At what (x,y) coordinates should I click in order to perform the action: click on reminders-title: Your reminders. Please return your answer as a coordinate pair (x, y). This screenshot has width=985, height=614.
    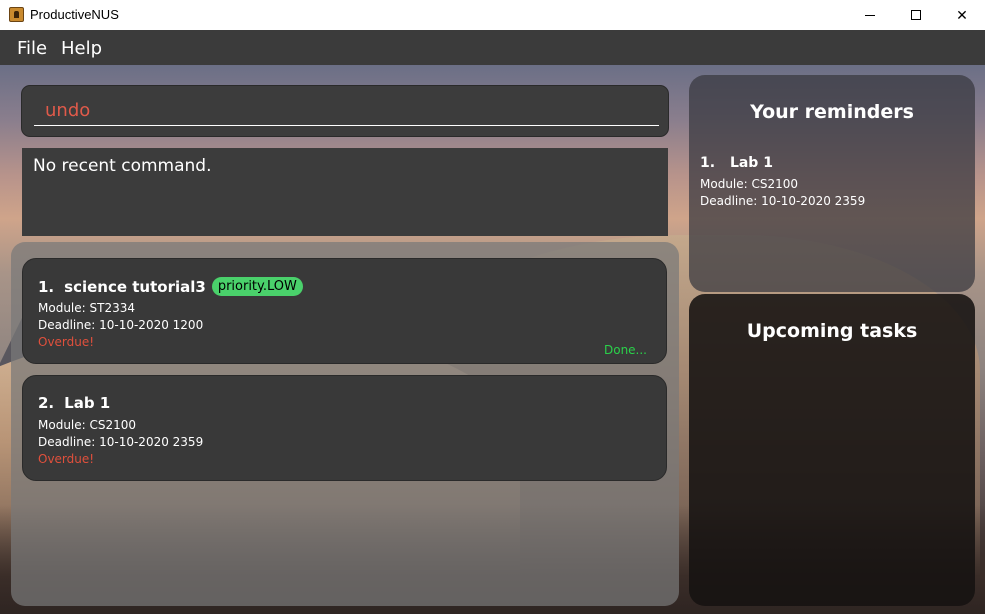
    Looking at the image, I should click on (832, 112).